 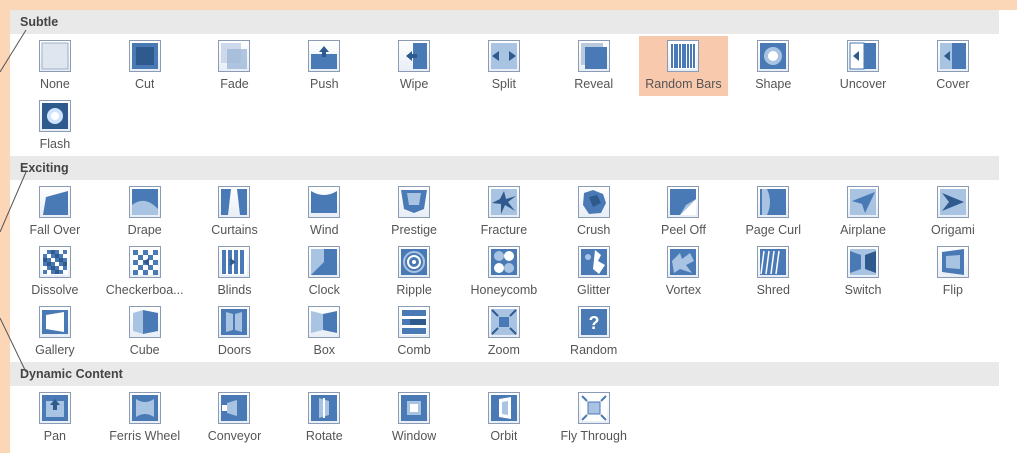 I want to click on wind-icon, so click(x=324, y=202).